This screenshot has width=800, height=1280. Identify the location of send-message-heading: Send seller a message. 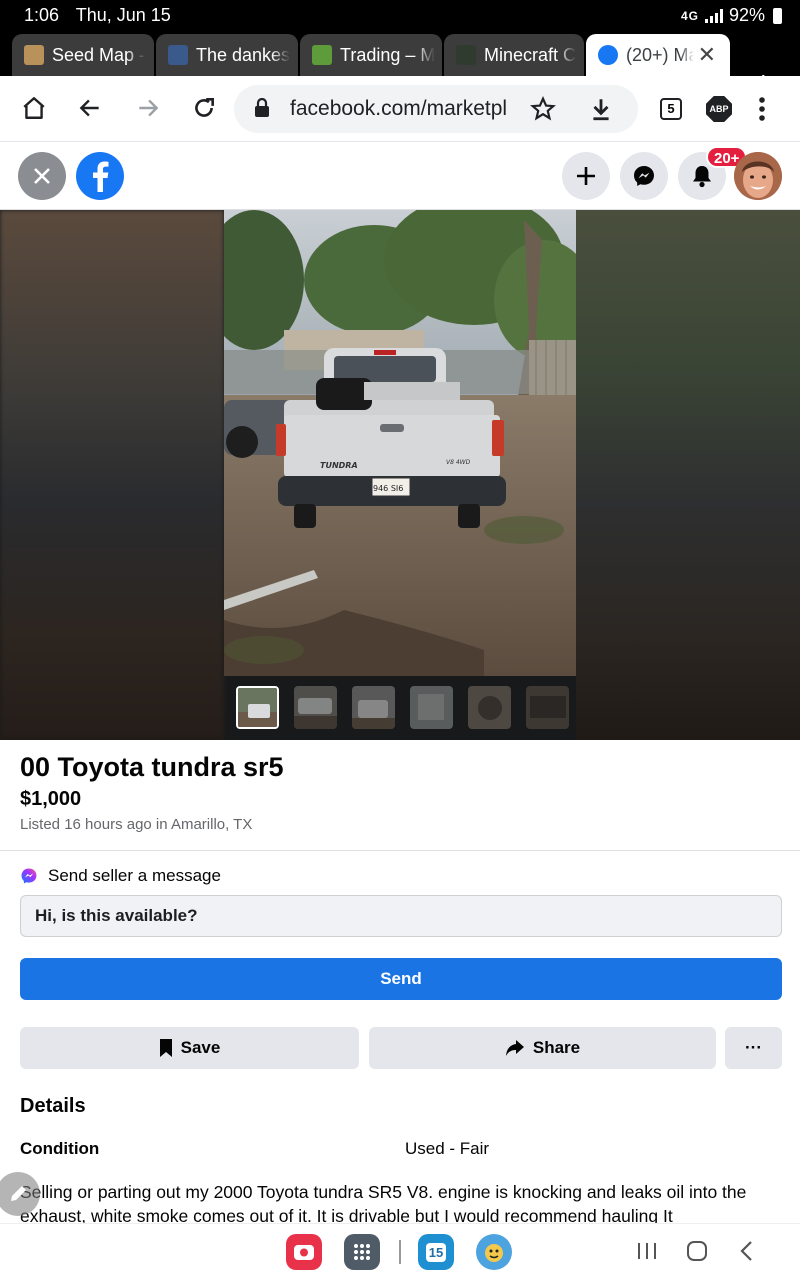
(120, 876).